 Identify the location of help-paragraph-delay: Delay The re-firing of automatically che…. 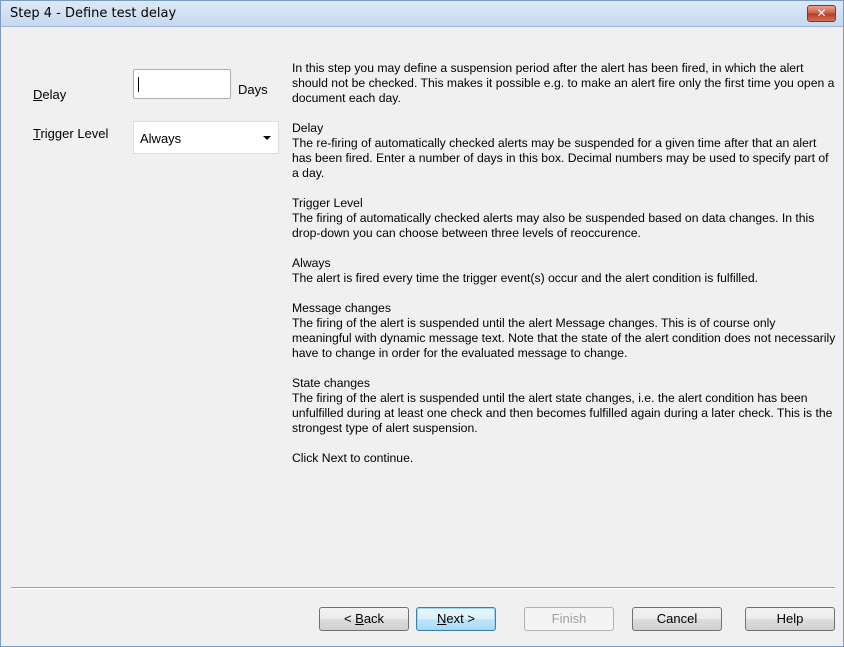
(560, 150).